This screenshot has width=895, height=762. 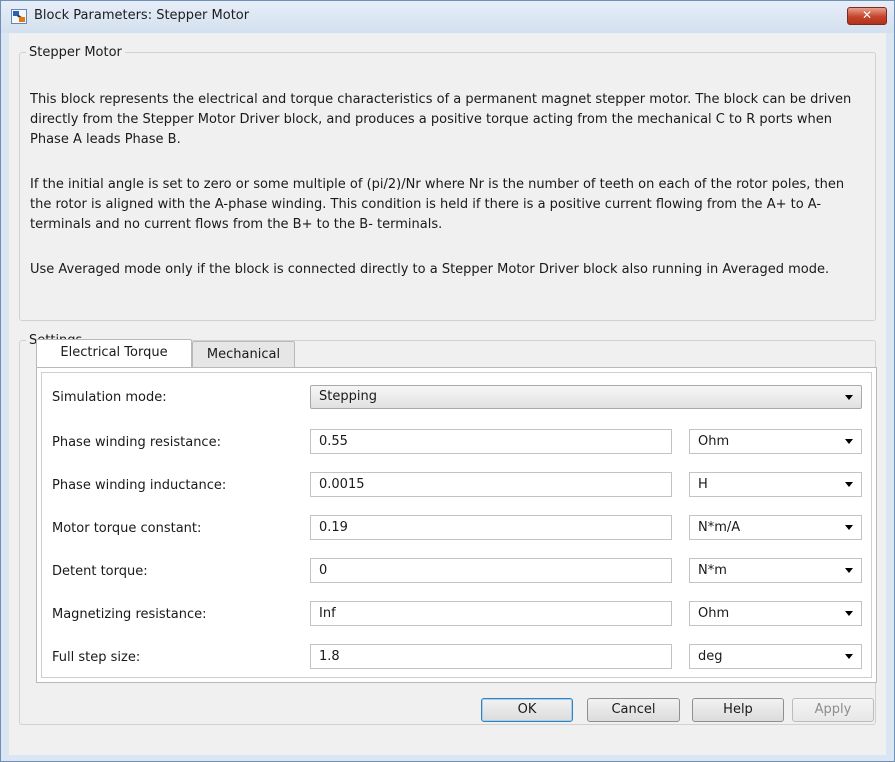 I want to click on apply-button: Apply, so click(x=833, y=710).